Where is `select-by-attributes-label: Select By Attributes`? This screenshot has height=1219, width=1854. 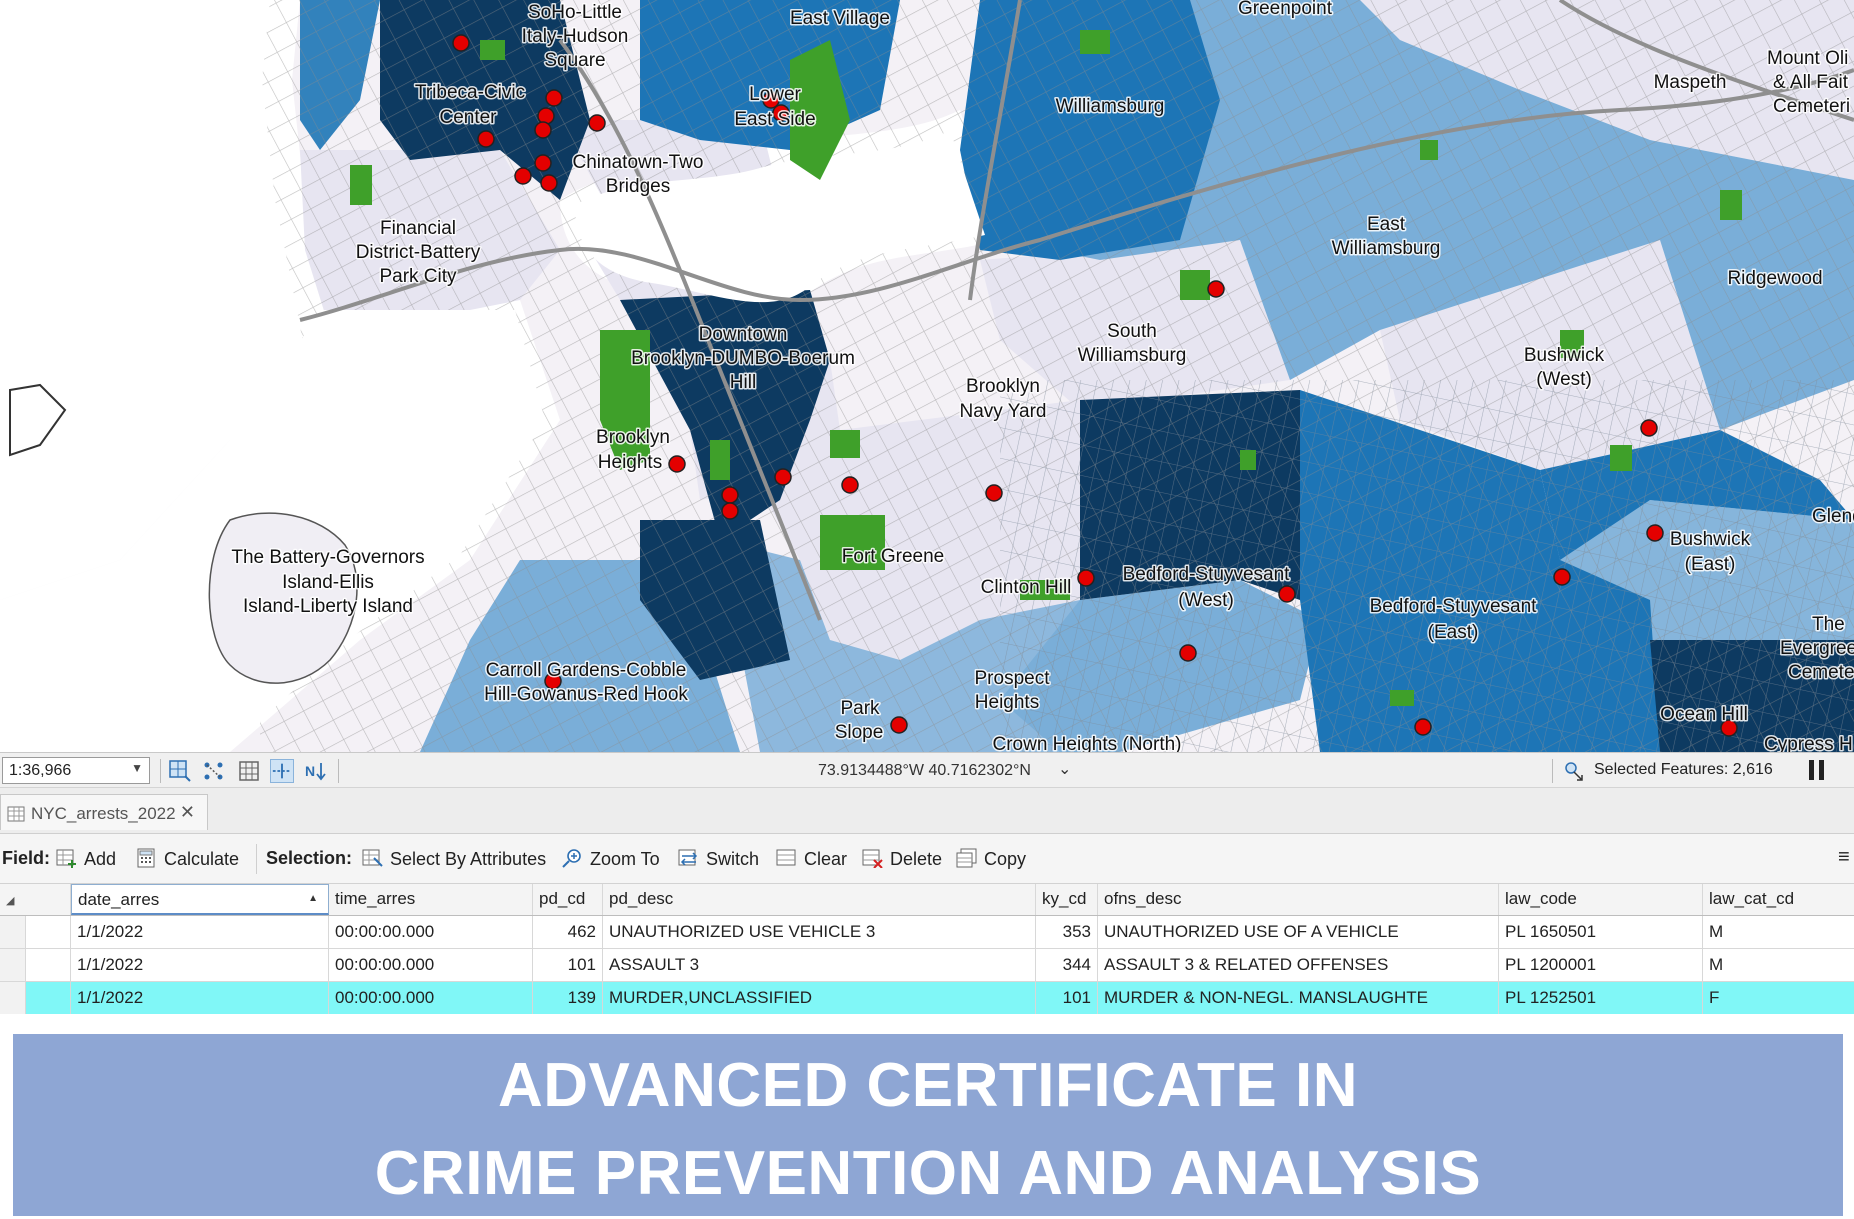 select-by-attributes-label: Select By Attributes is located at coordinates (468, 859).